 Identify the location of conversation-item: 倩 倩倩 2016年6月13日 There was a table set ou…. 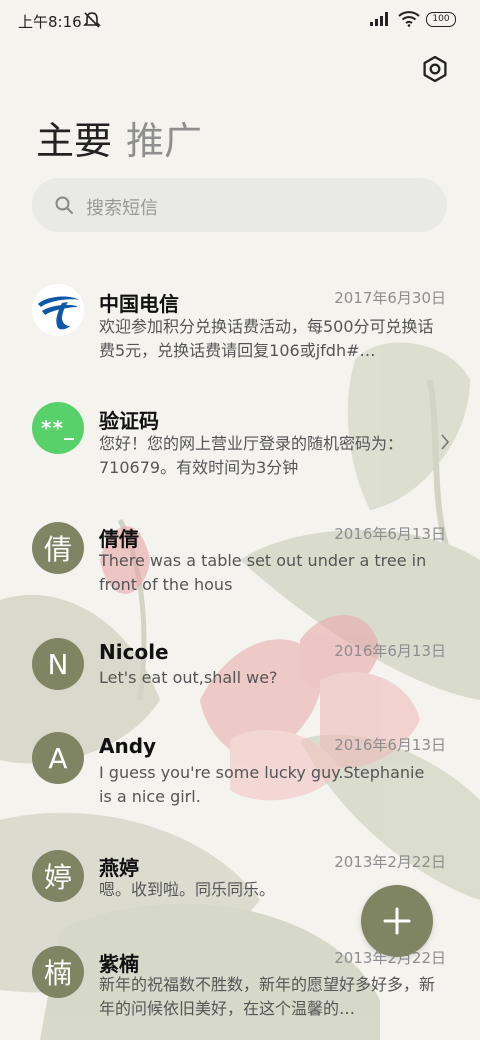
(240, 560).